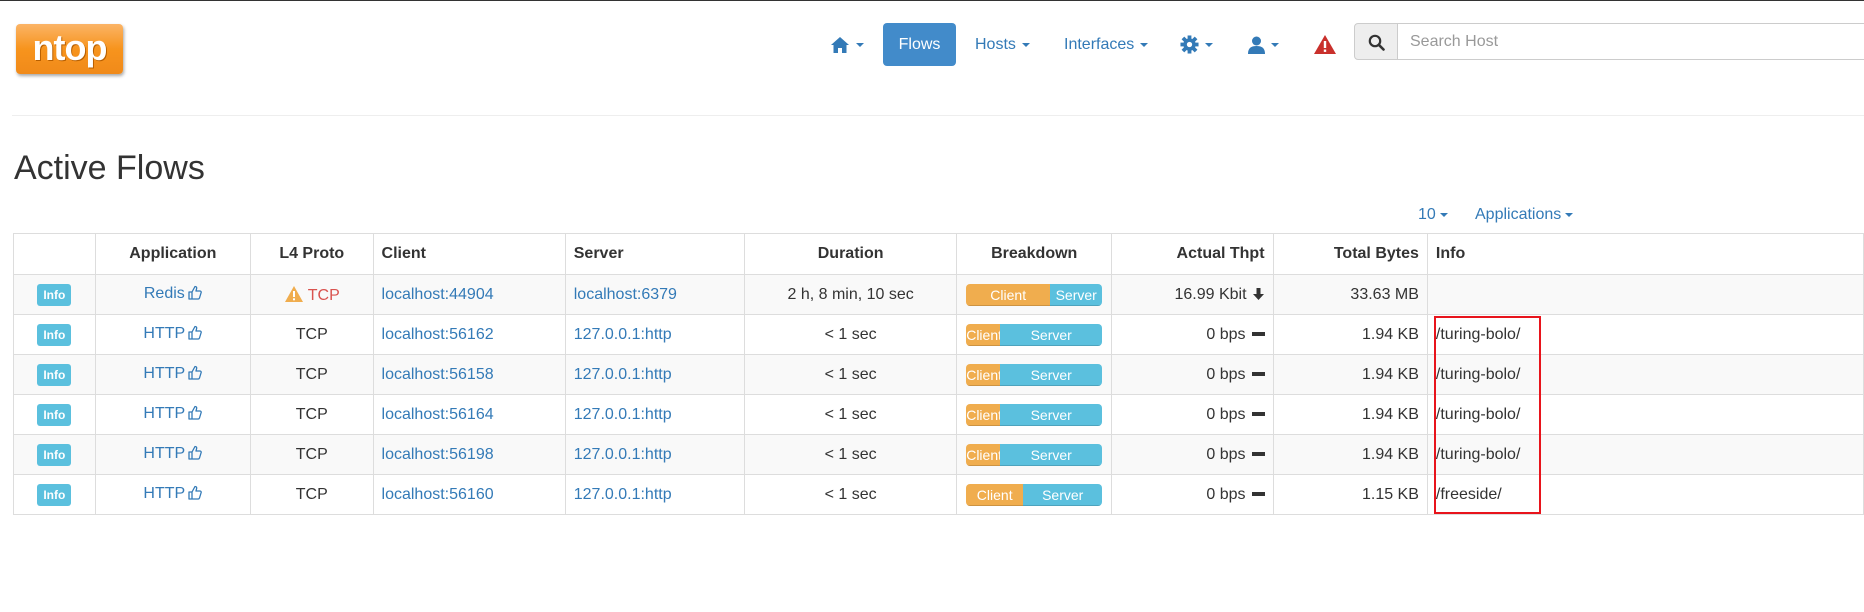 This screenshot has height=612, width=1864. I want to click on client-port-link: :56198, so click(469, 454).